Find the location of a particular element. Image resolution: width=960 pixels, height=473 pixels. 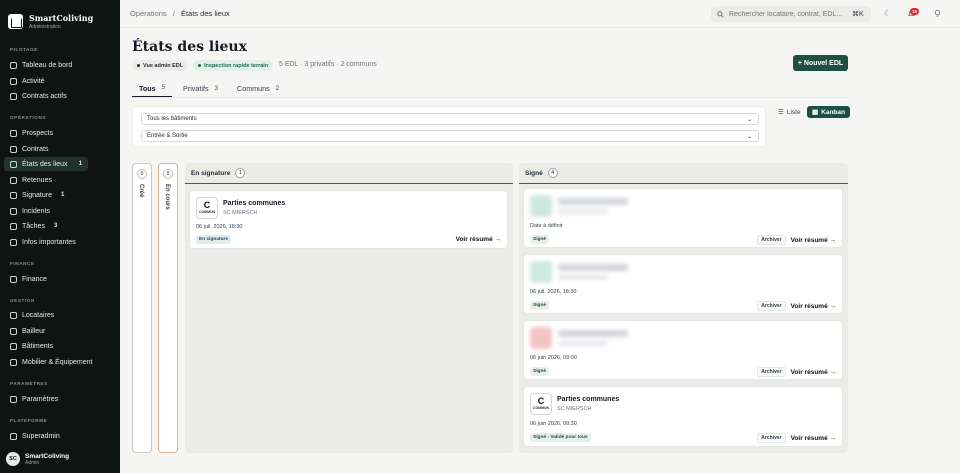

tab-communs: Communs 2 is located at coordinates (258, 88).